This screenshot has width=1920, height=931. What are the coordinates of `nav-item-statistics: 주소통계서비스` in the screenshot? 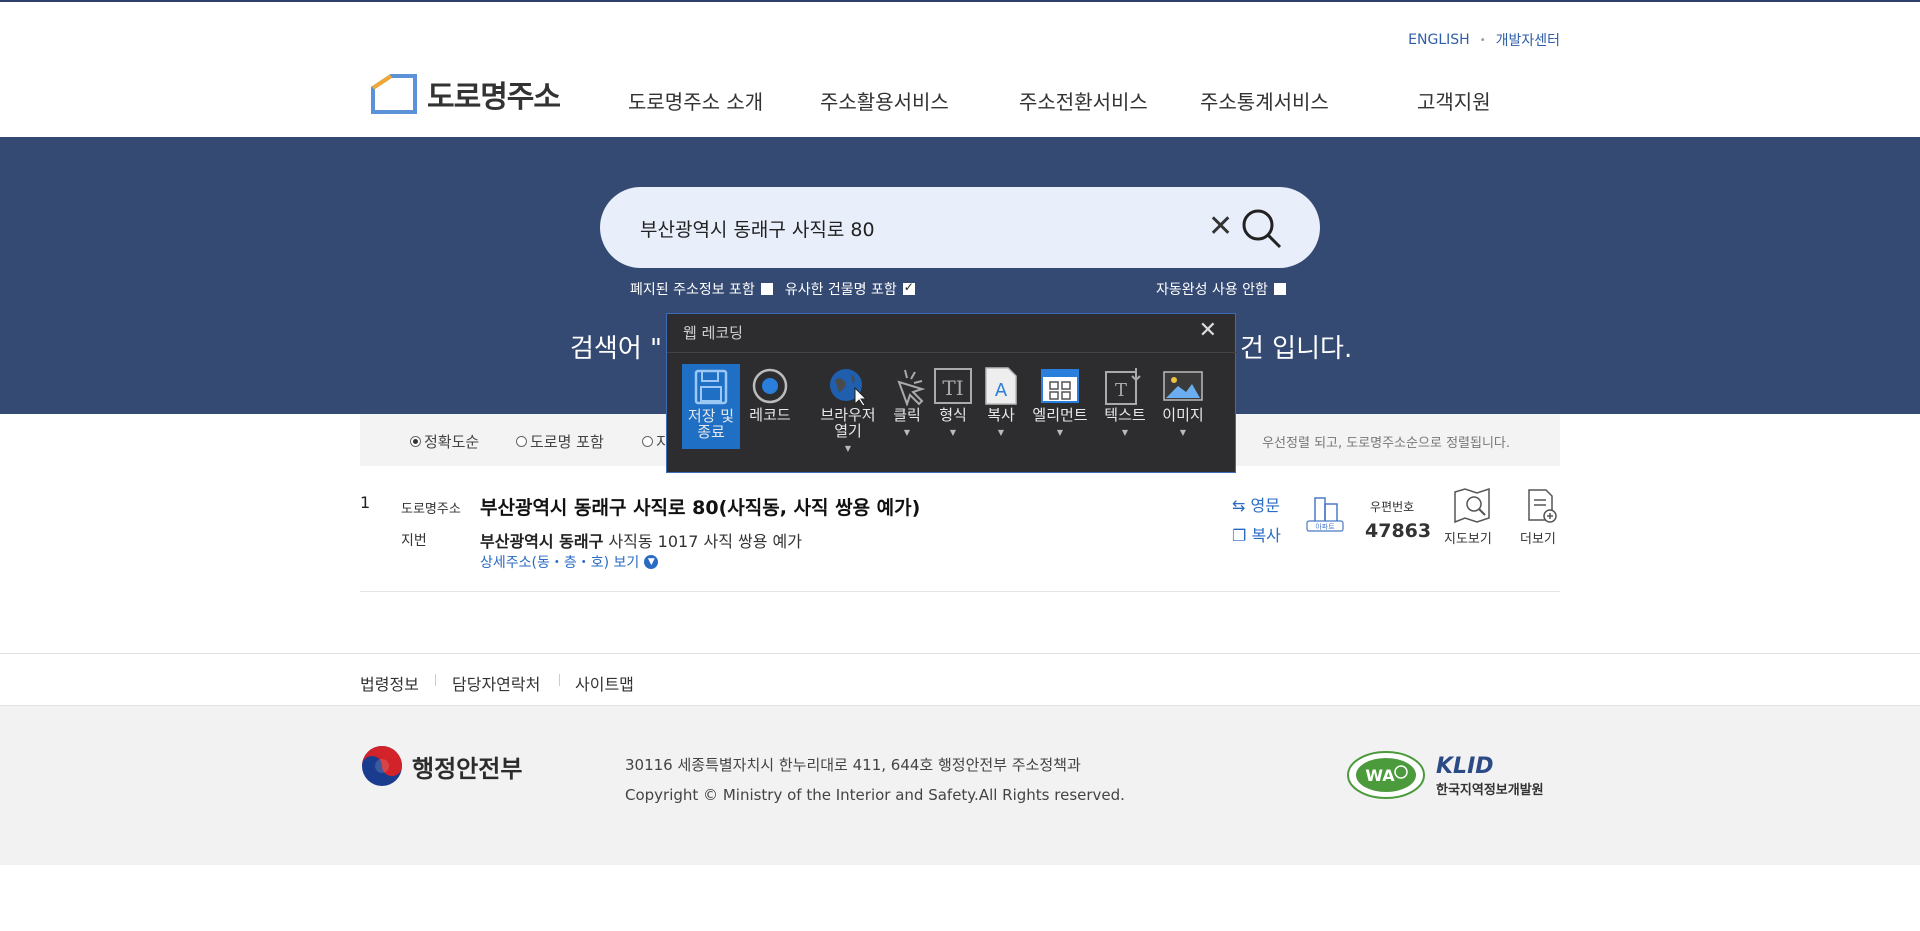 It's located at (1264, 100).